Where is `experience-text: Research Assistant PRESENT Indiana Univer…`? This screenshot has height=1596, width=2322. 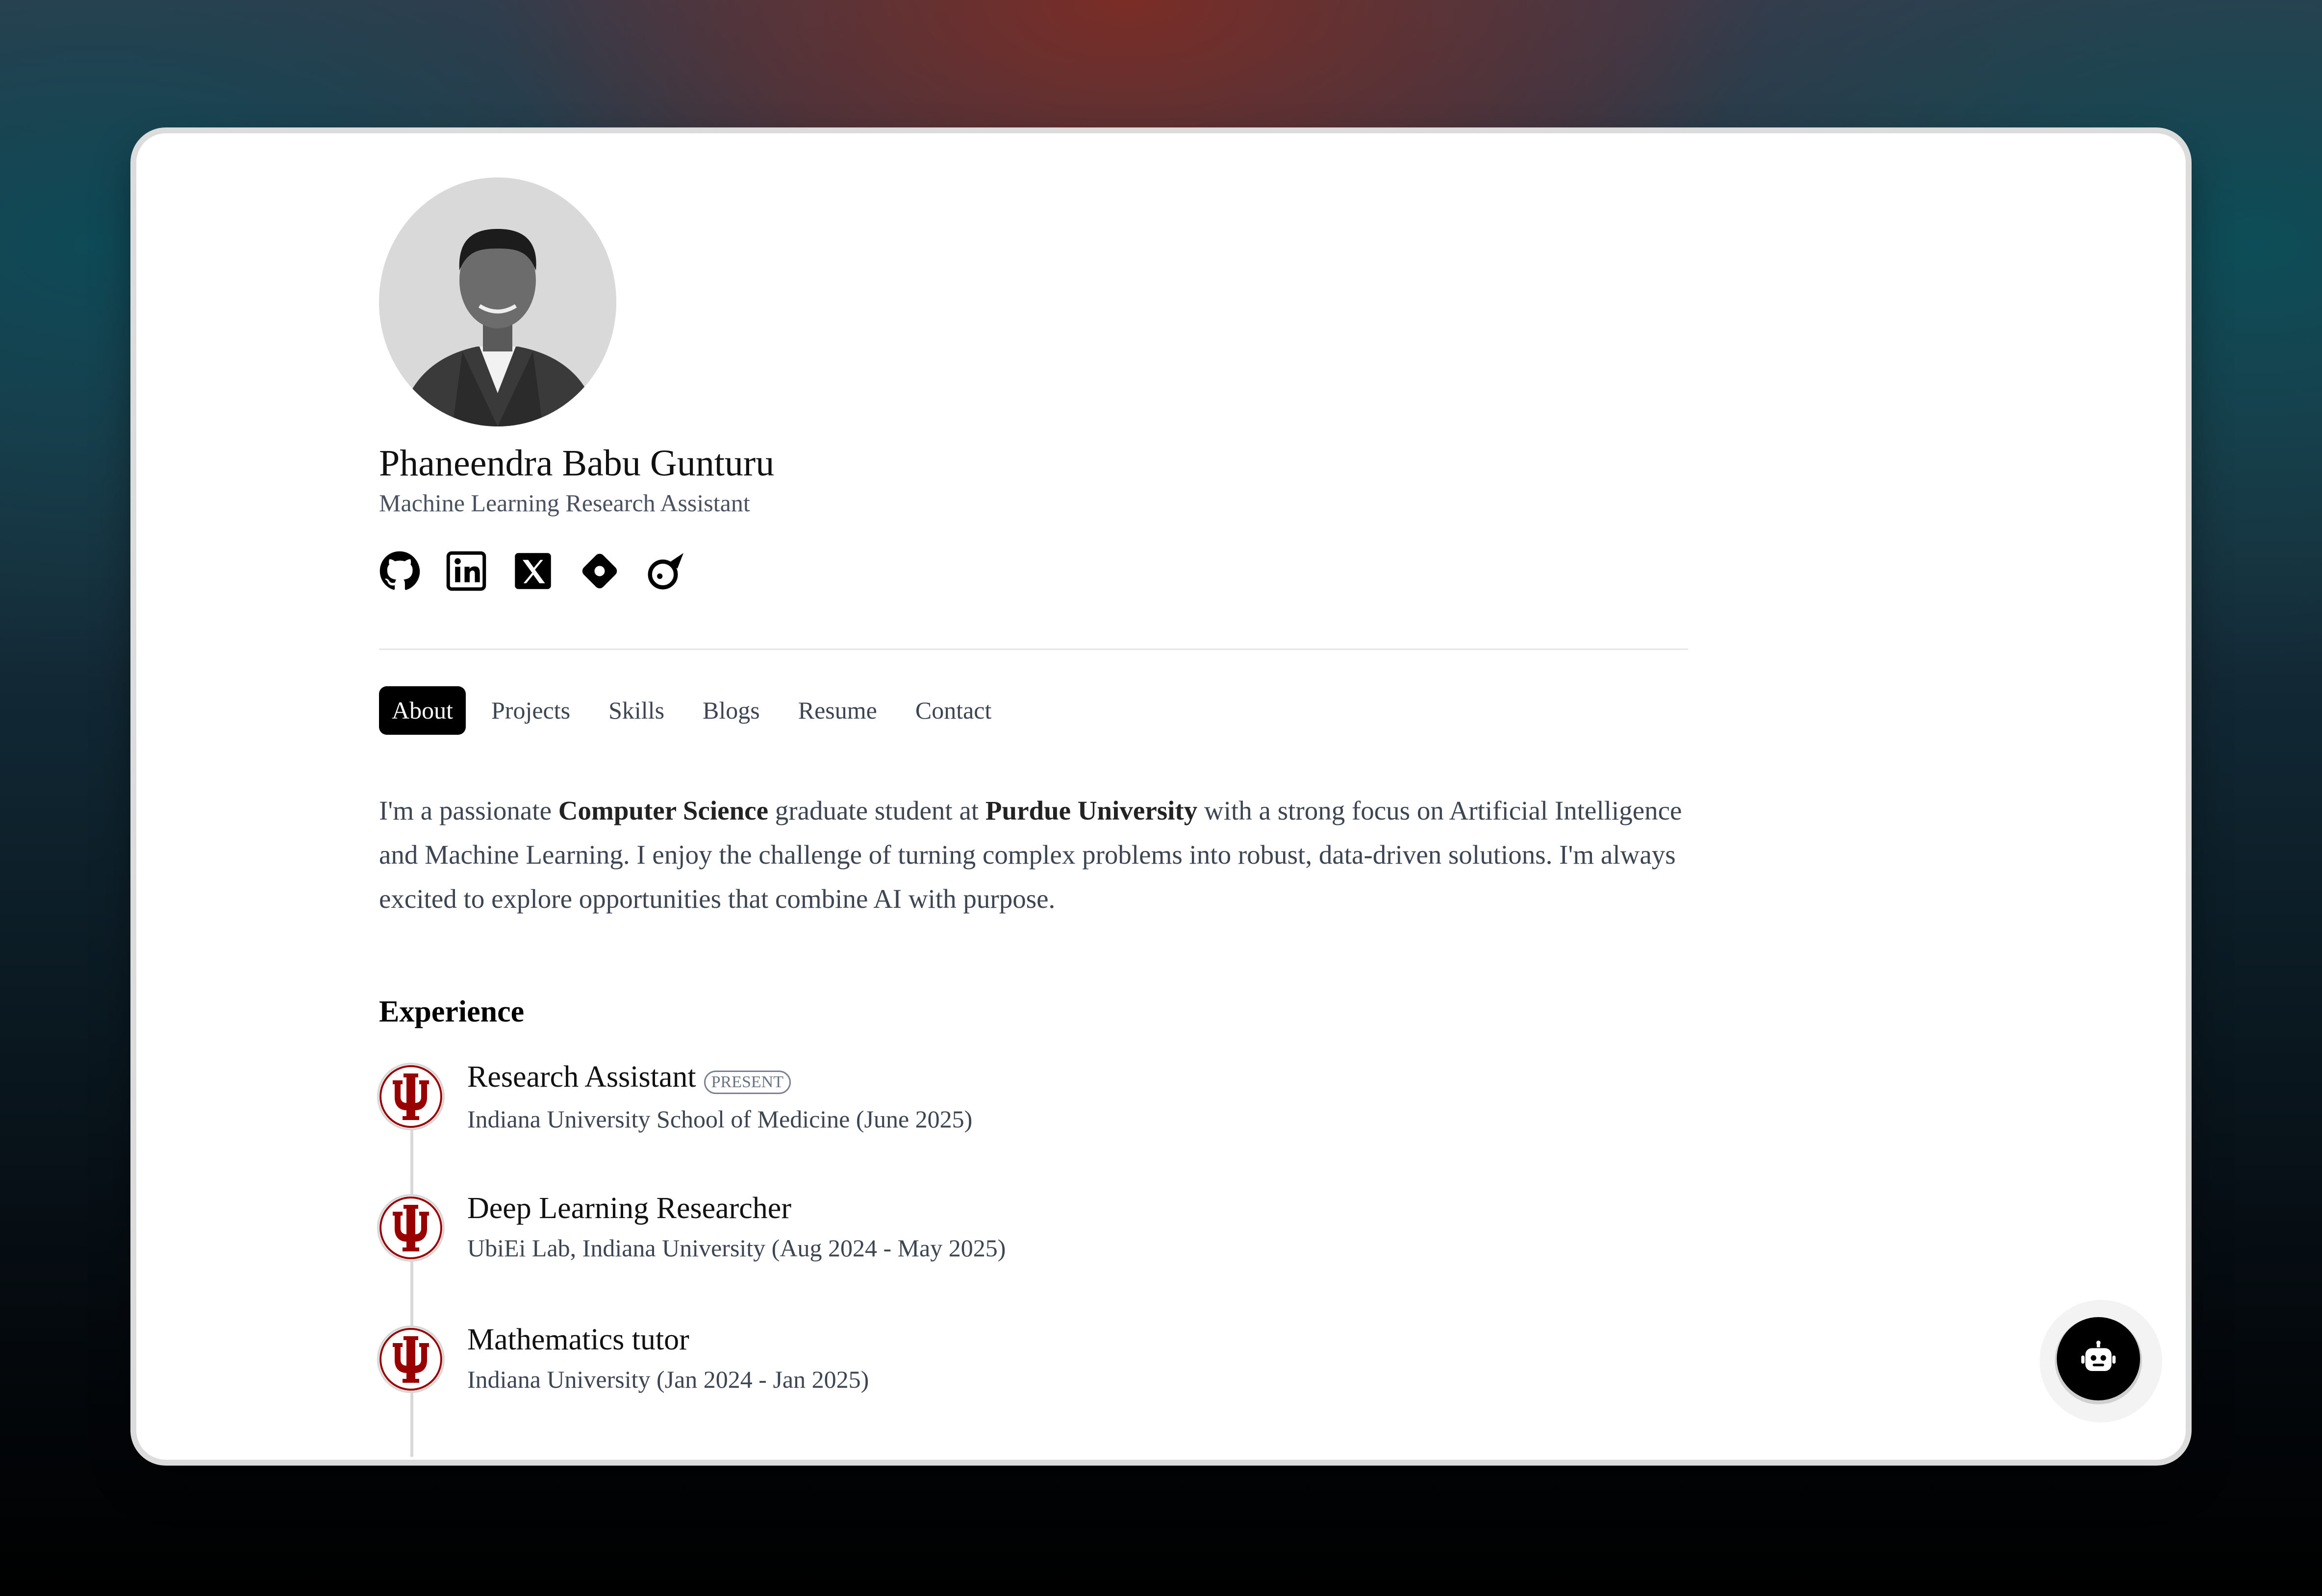
experience-text: Research Assistant PRESENT Indiana Univer… is located at coordinates (719, 1096).